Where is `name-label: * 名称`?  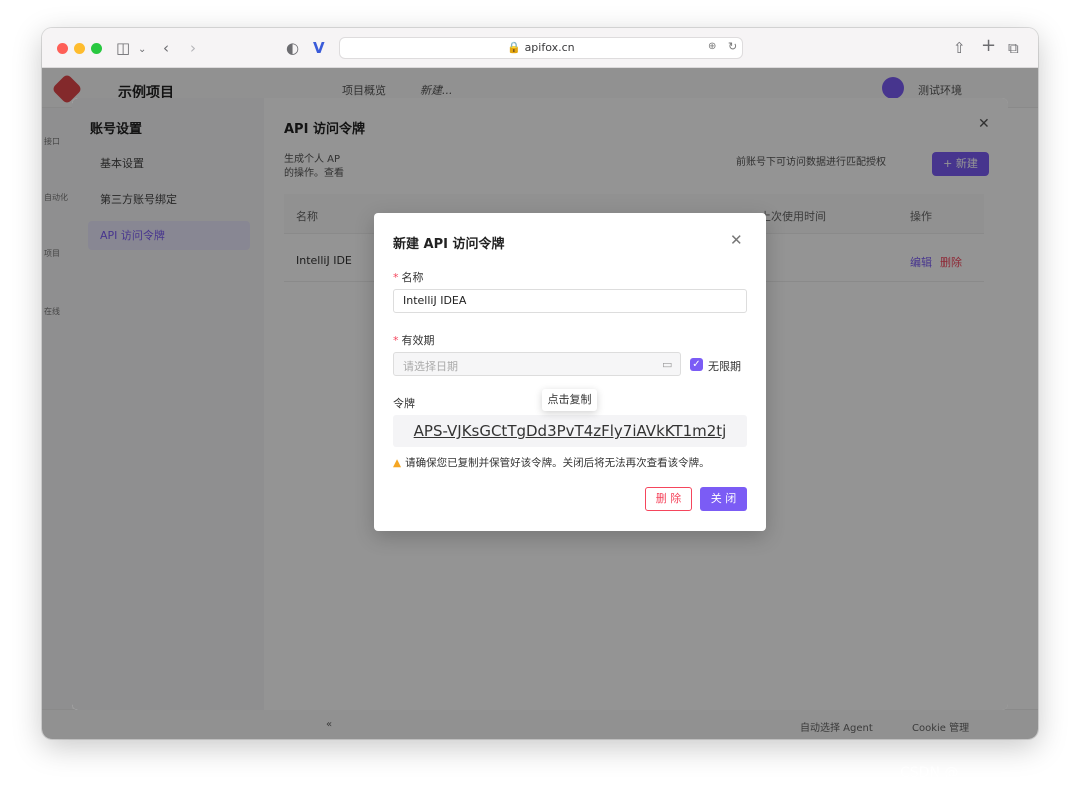
name-label: * 名称 is located at coordinates (408, 277).